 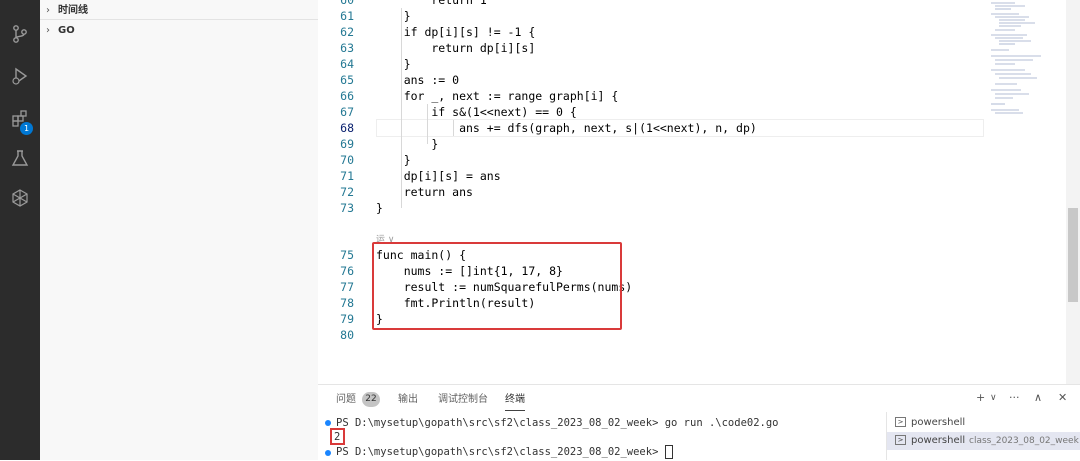 I want to click on close-panel-button: ✕, so click(x=1062, y=398).